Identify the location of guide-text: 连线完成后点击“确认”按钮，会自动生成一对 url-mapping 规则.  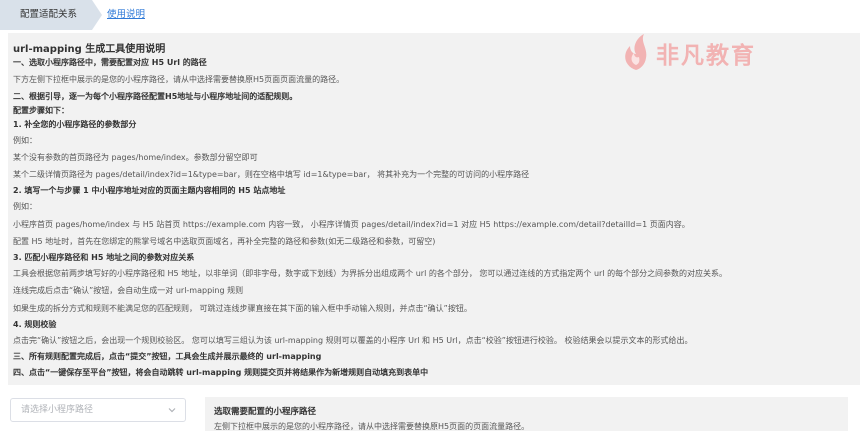
(128, 290).